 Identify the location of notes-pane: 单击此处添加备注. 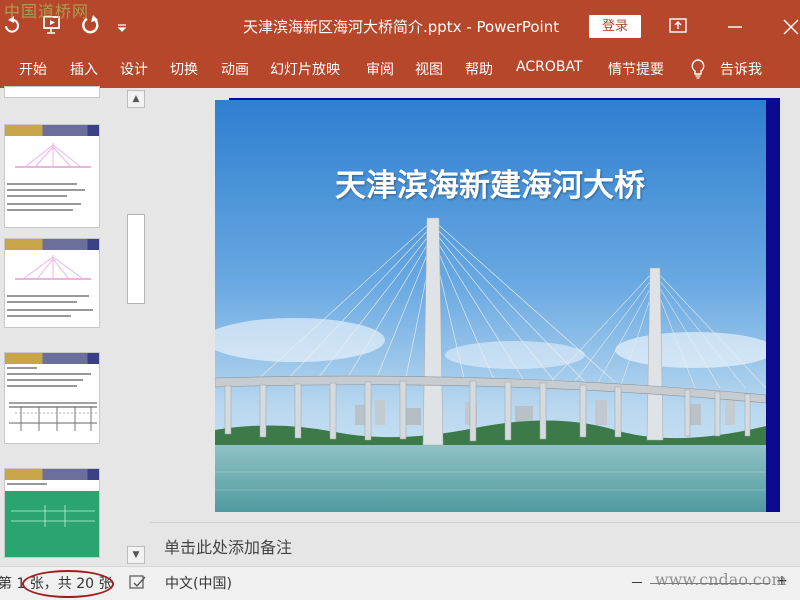
(475, 544).